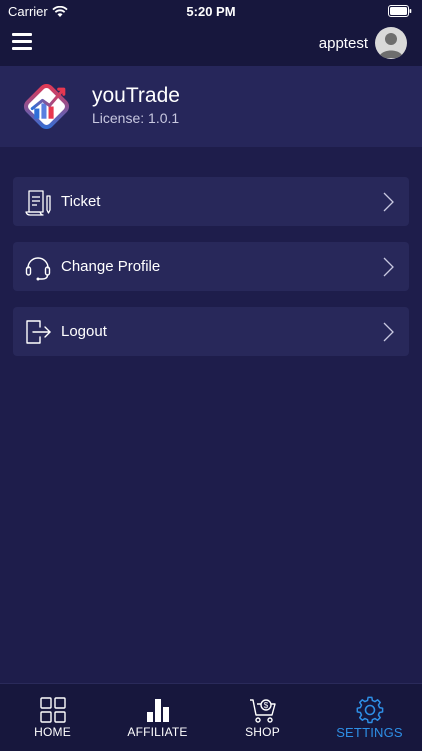 This screenshot has height=751, width=422. I want to click on menu-item-logout: Logout, so click(211, 331).